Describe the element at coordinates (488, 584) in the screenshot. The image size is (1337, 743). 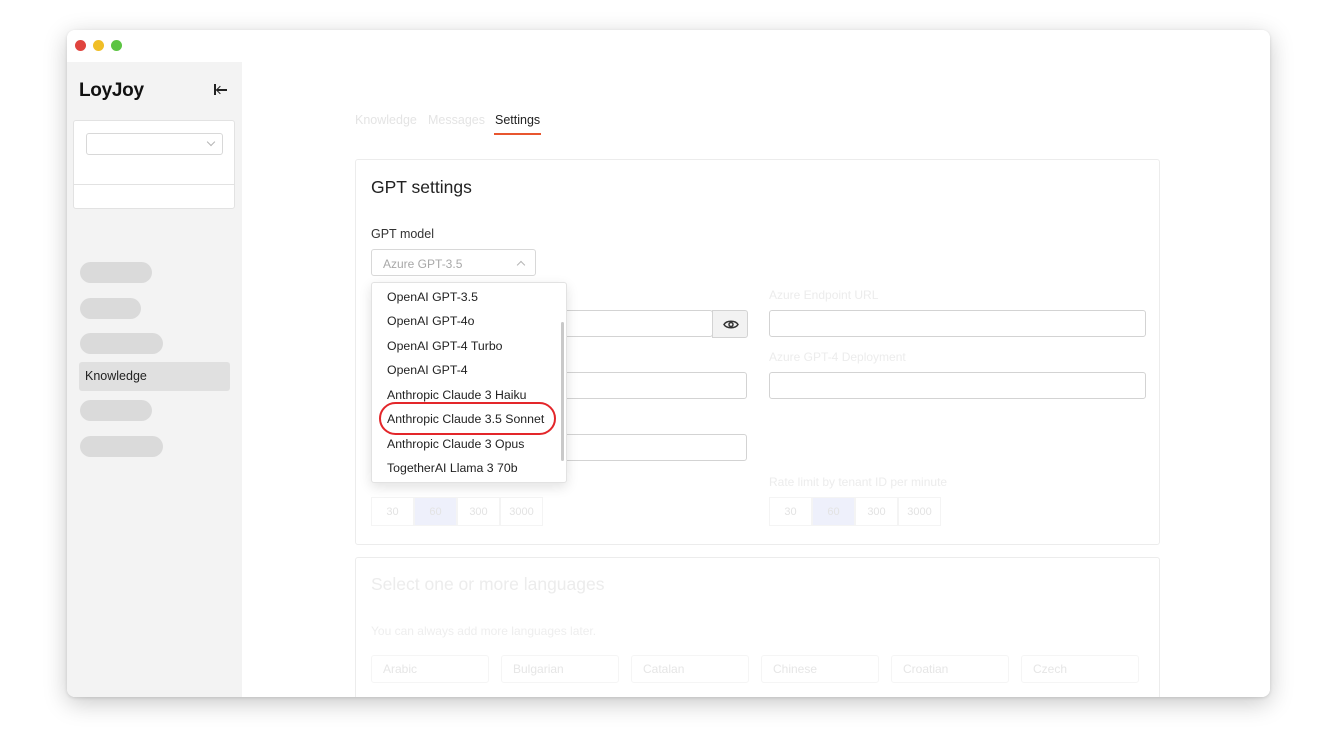
I see `languages-title: Select one or more languages` at that location.